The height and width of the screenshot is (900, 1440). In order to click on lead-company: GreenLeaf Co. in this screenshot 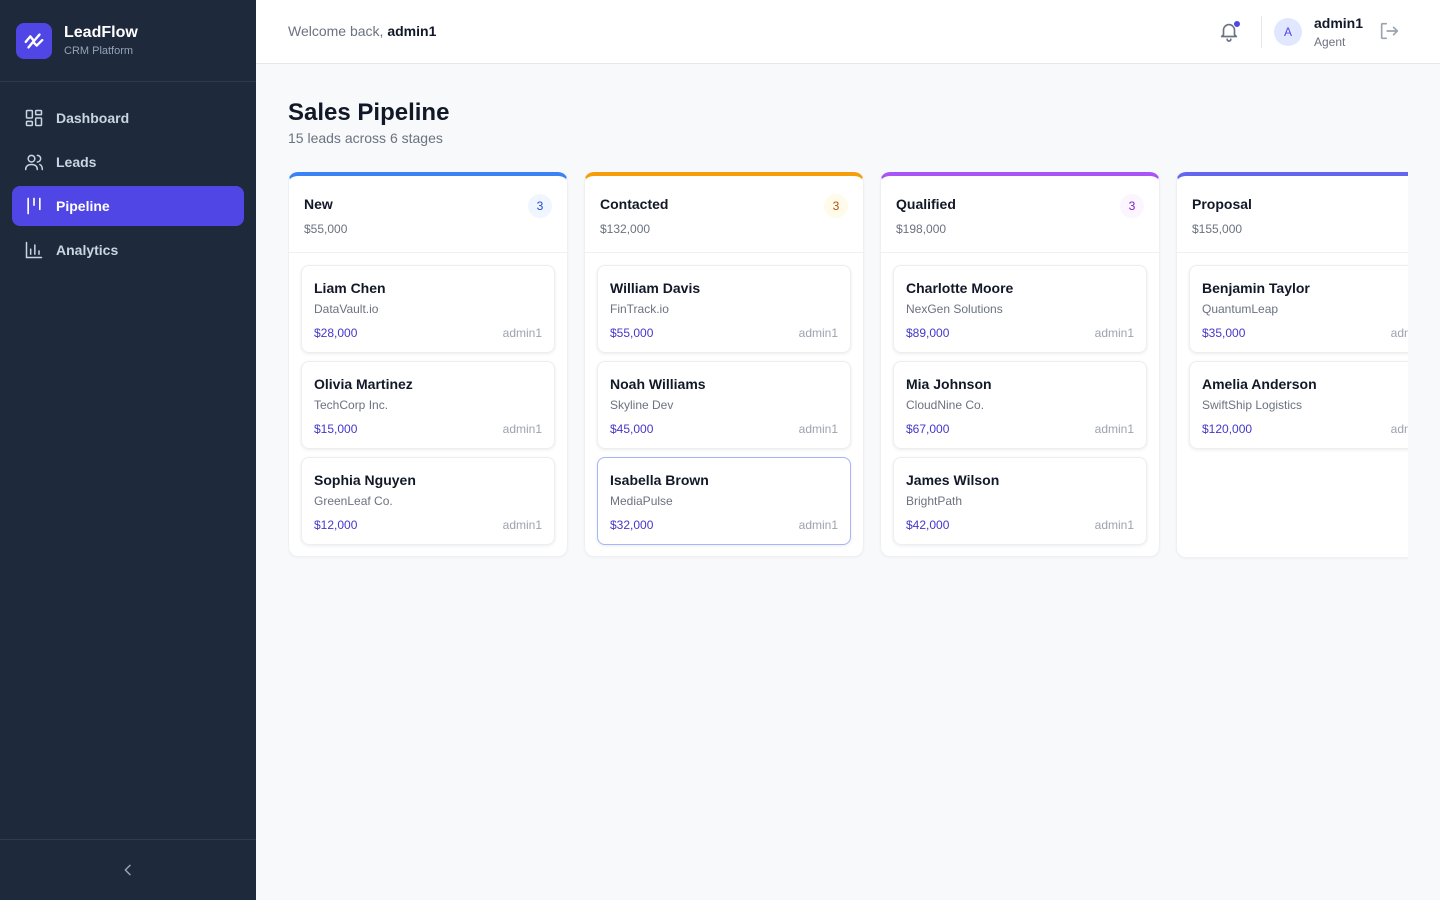, I will do `click(353, 501)`.